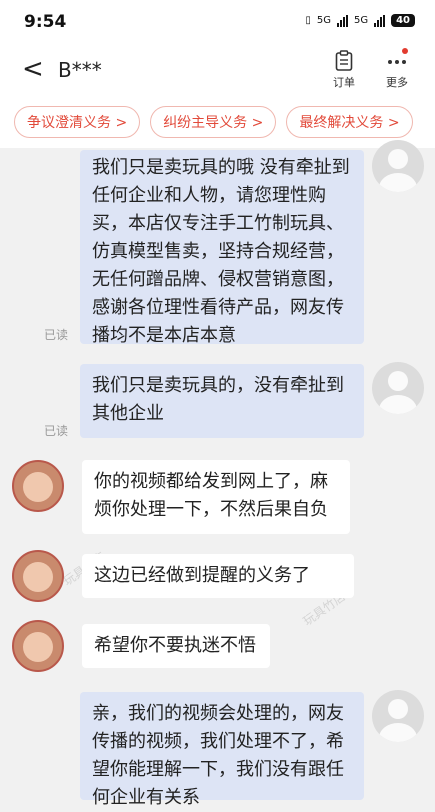 This screenshot has height=812, width=435. Describe the element at coordinates (45, 22) in the screenshot. I see `status-time: 9:54` at that location.